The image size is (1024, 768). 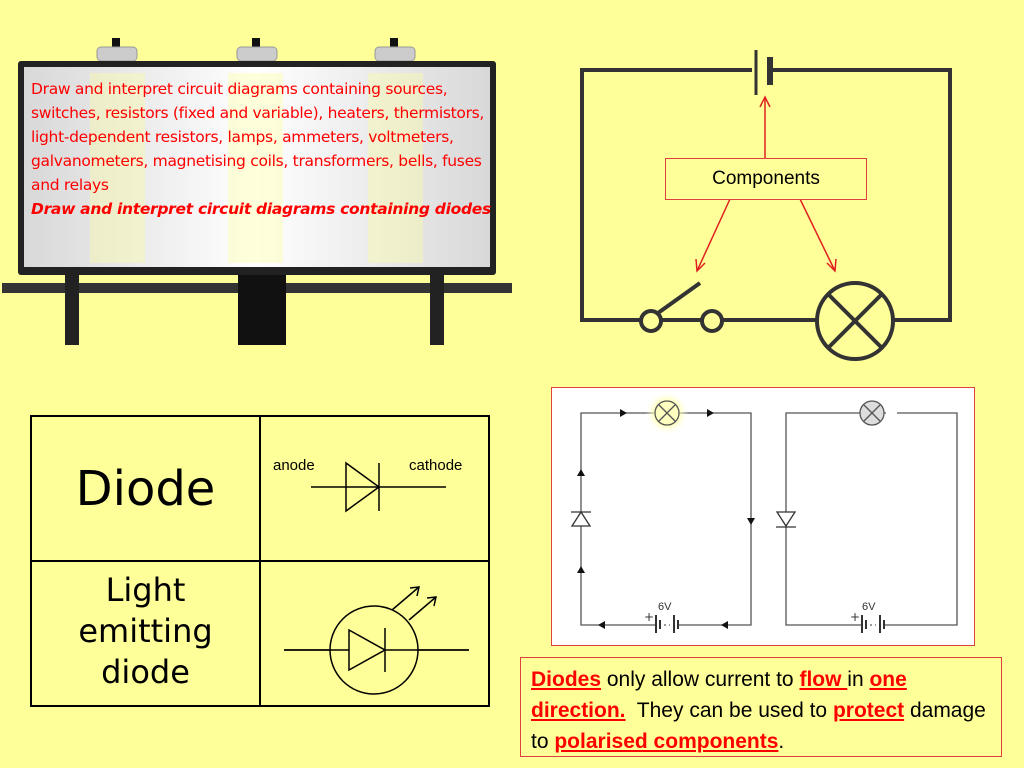 What do you see at coordinates (766, 205) in the screenshot?
I see `components-circuit` at bounding box center [766, 205].